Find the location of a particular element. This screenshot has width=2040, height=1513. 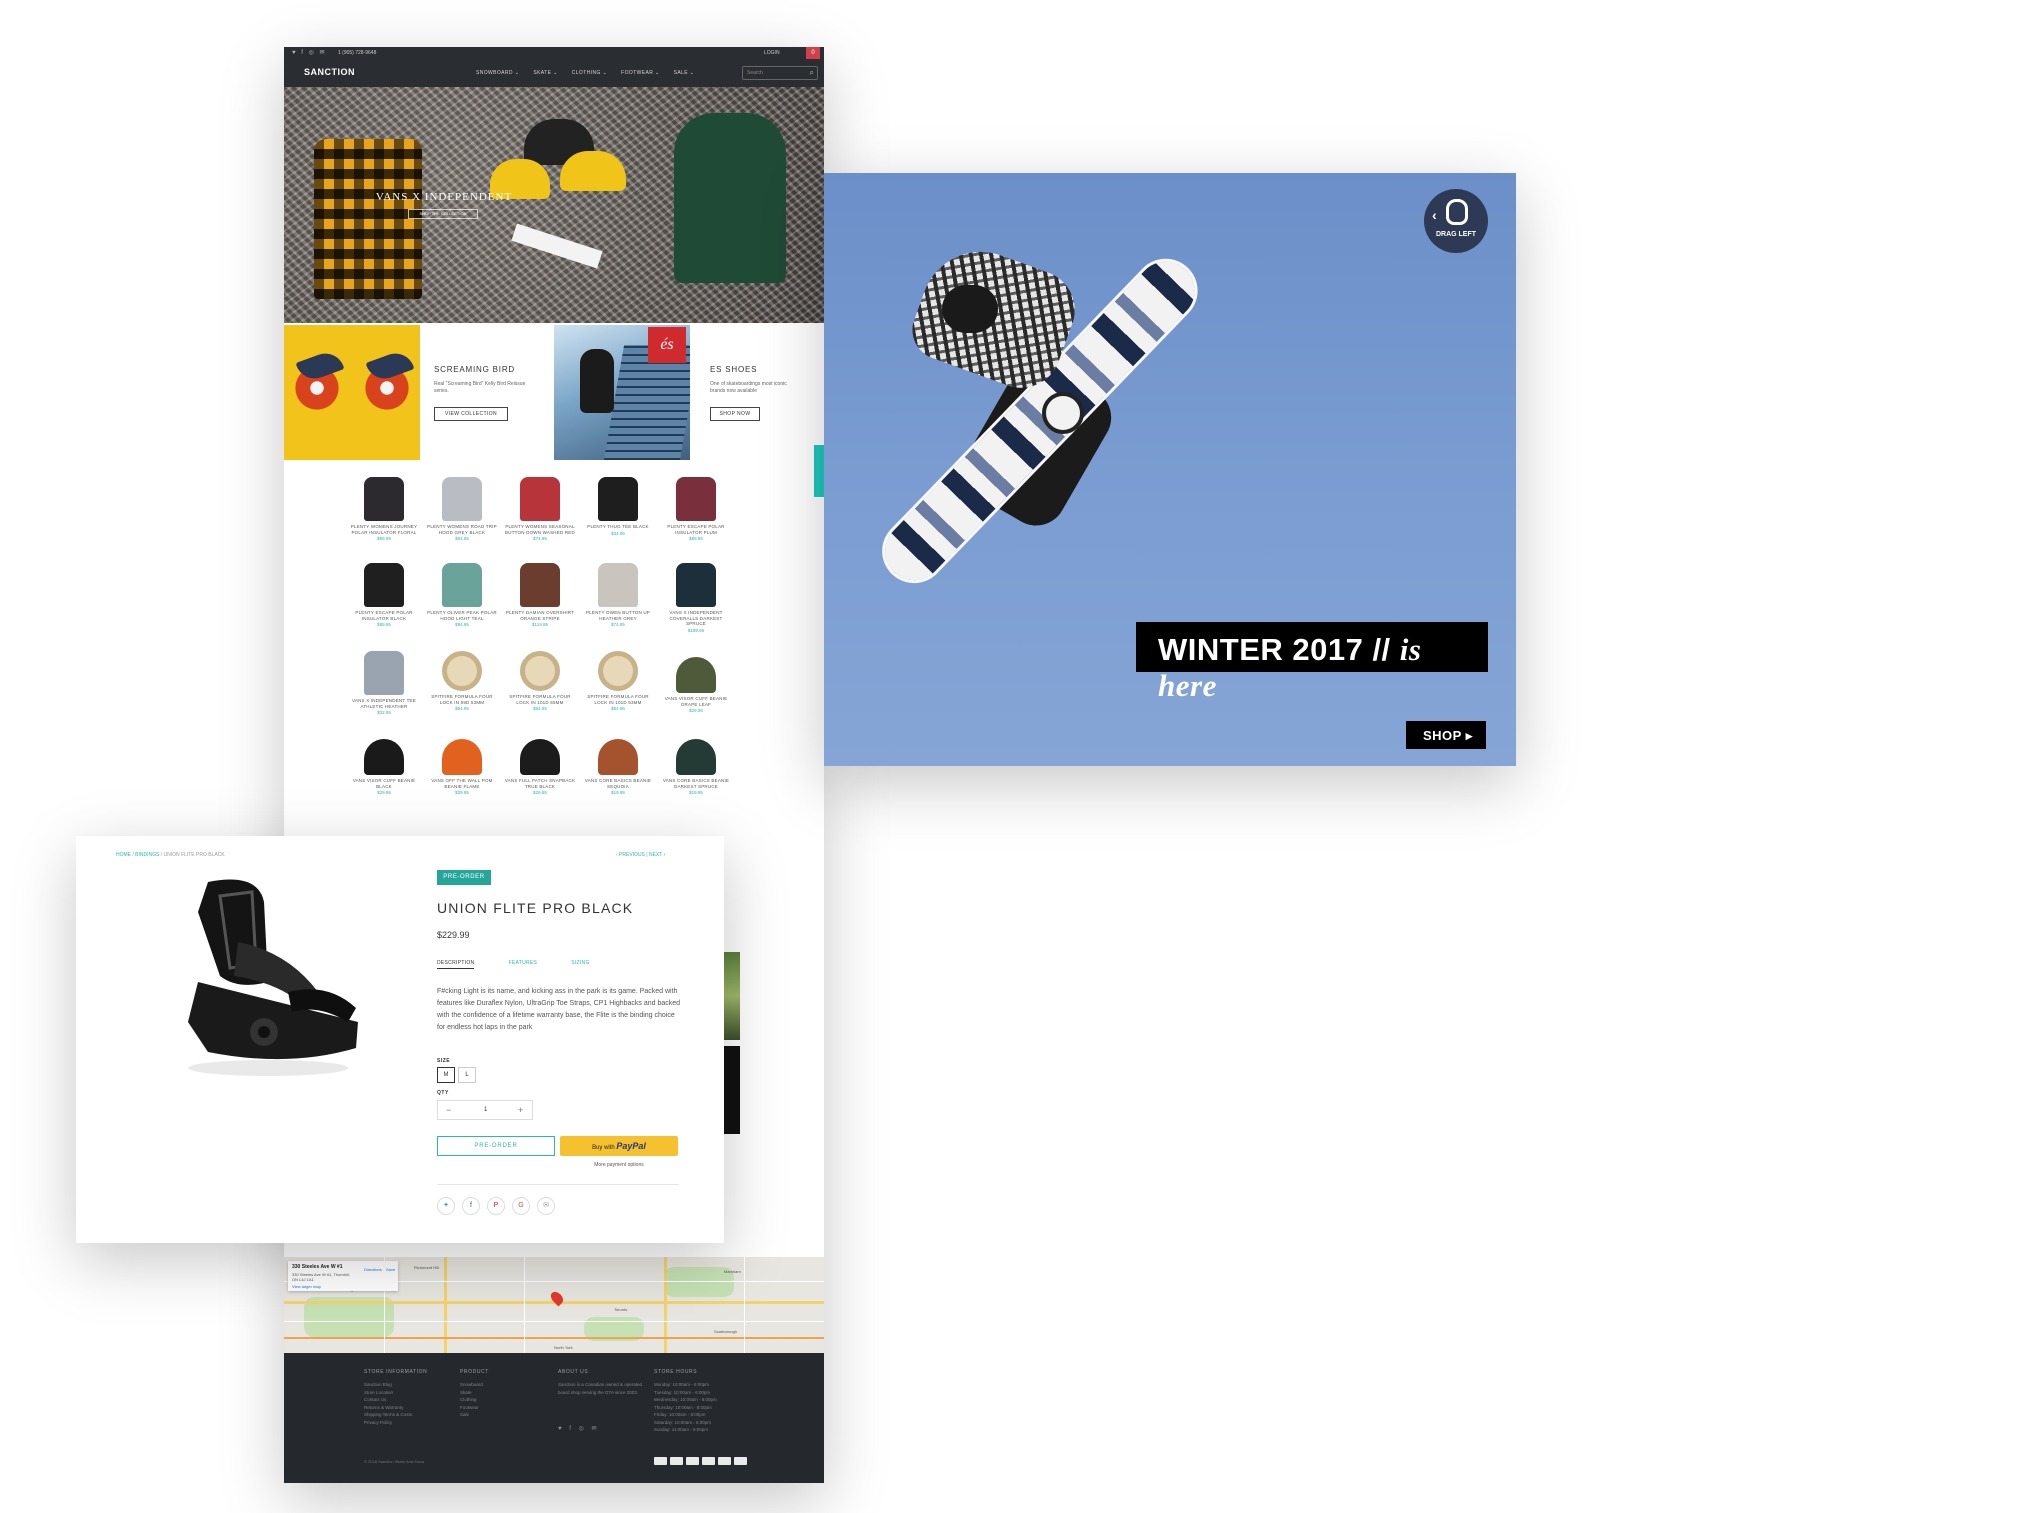

product-card: PLENTY THUG TEE BLACK $34.95 is located at coordinates (618, 506).